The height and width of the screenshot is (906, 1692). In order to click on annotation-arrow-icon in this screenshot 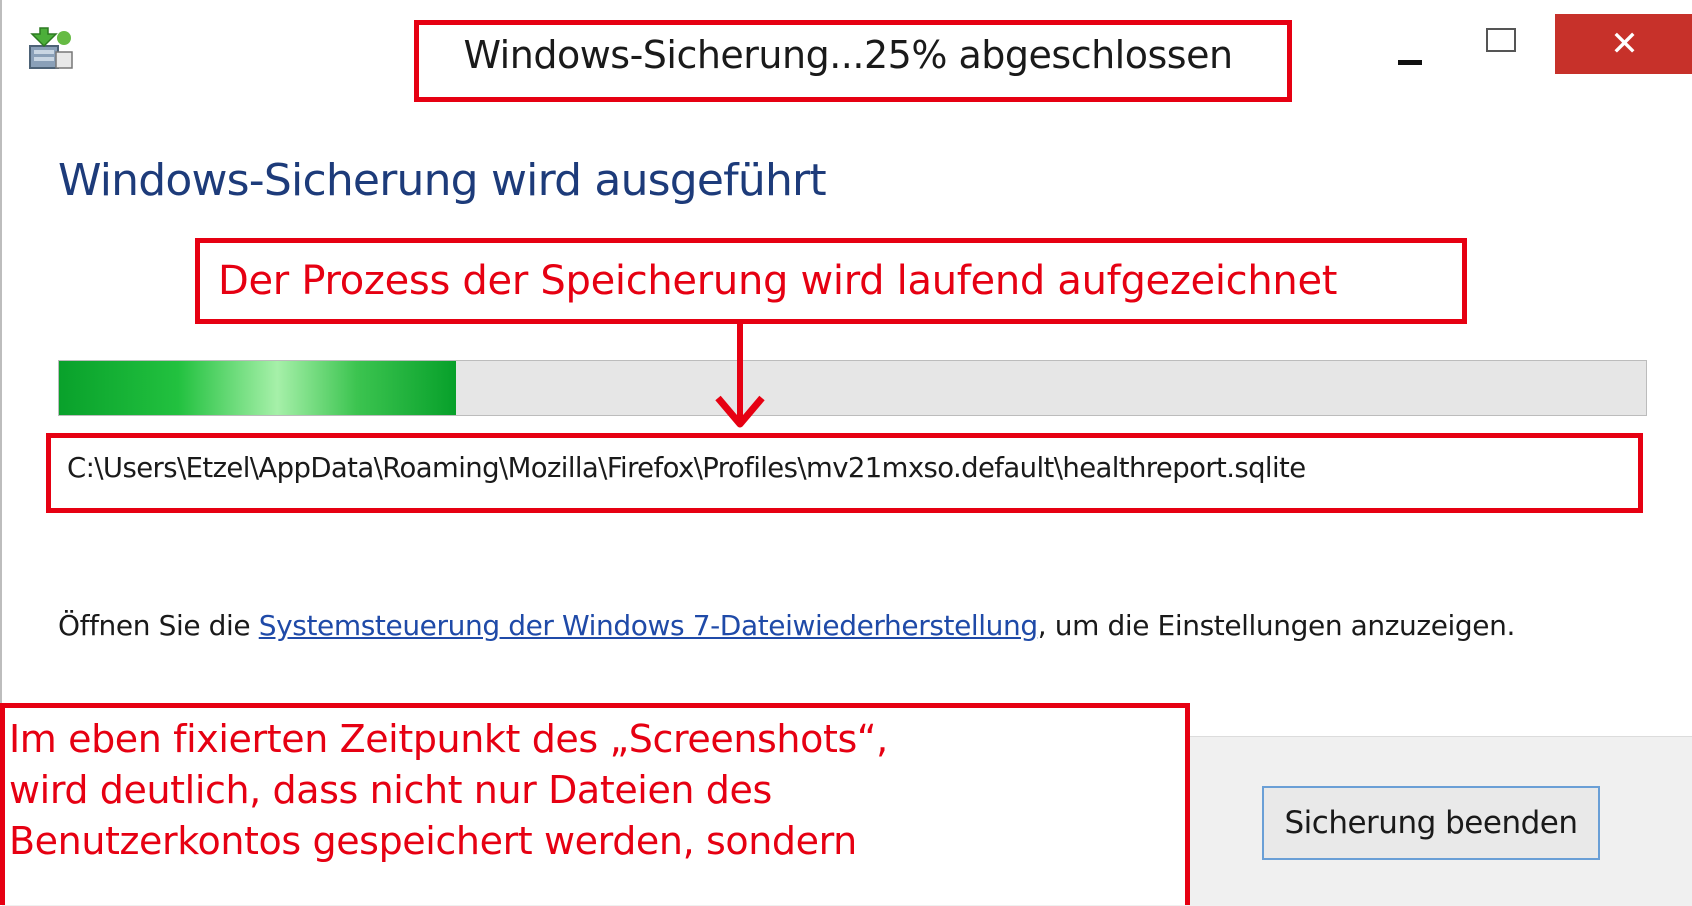, I will do `click(740, 376)`.